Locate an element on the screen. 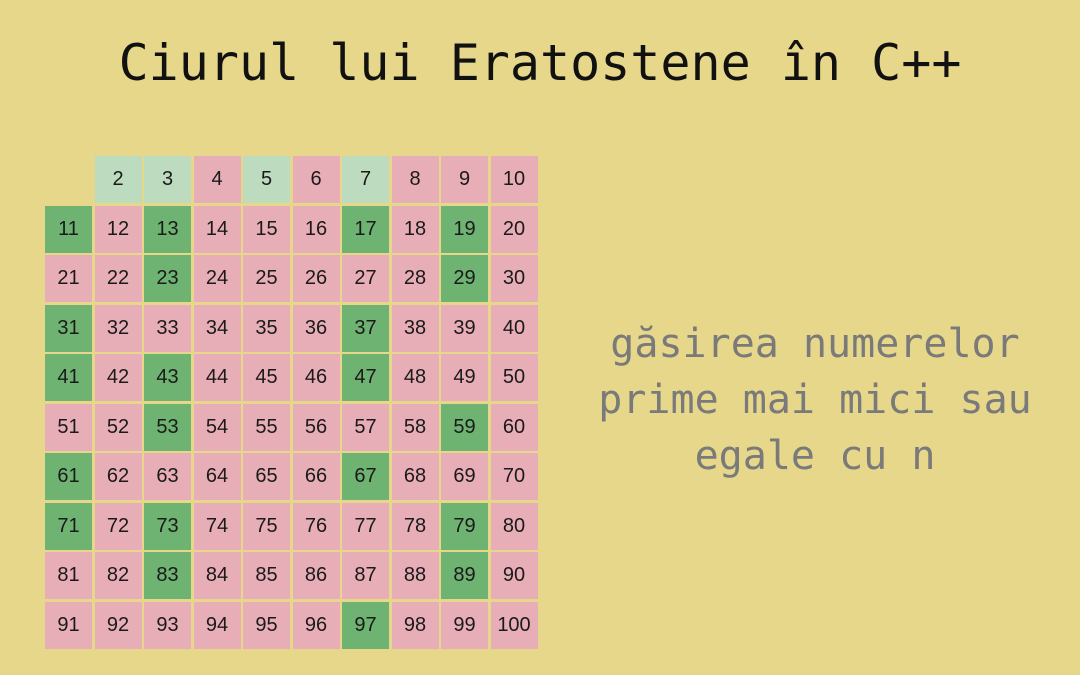 The width and height of the screenshot is (1080, 675). prime-cell: 7 is located at coordinates (365, 179).